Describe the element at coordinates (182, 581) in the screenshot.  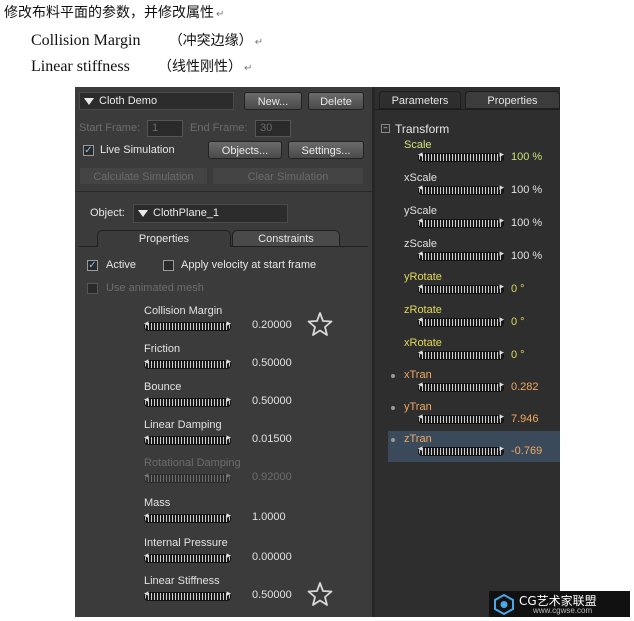
I see `param-label: Linear Stiffness` at that location.